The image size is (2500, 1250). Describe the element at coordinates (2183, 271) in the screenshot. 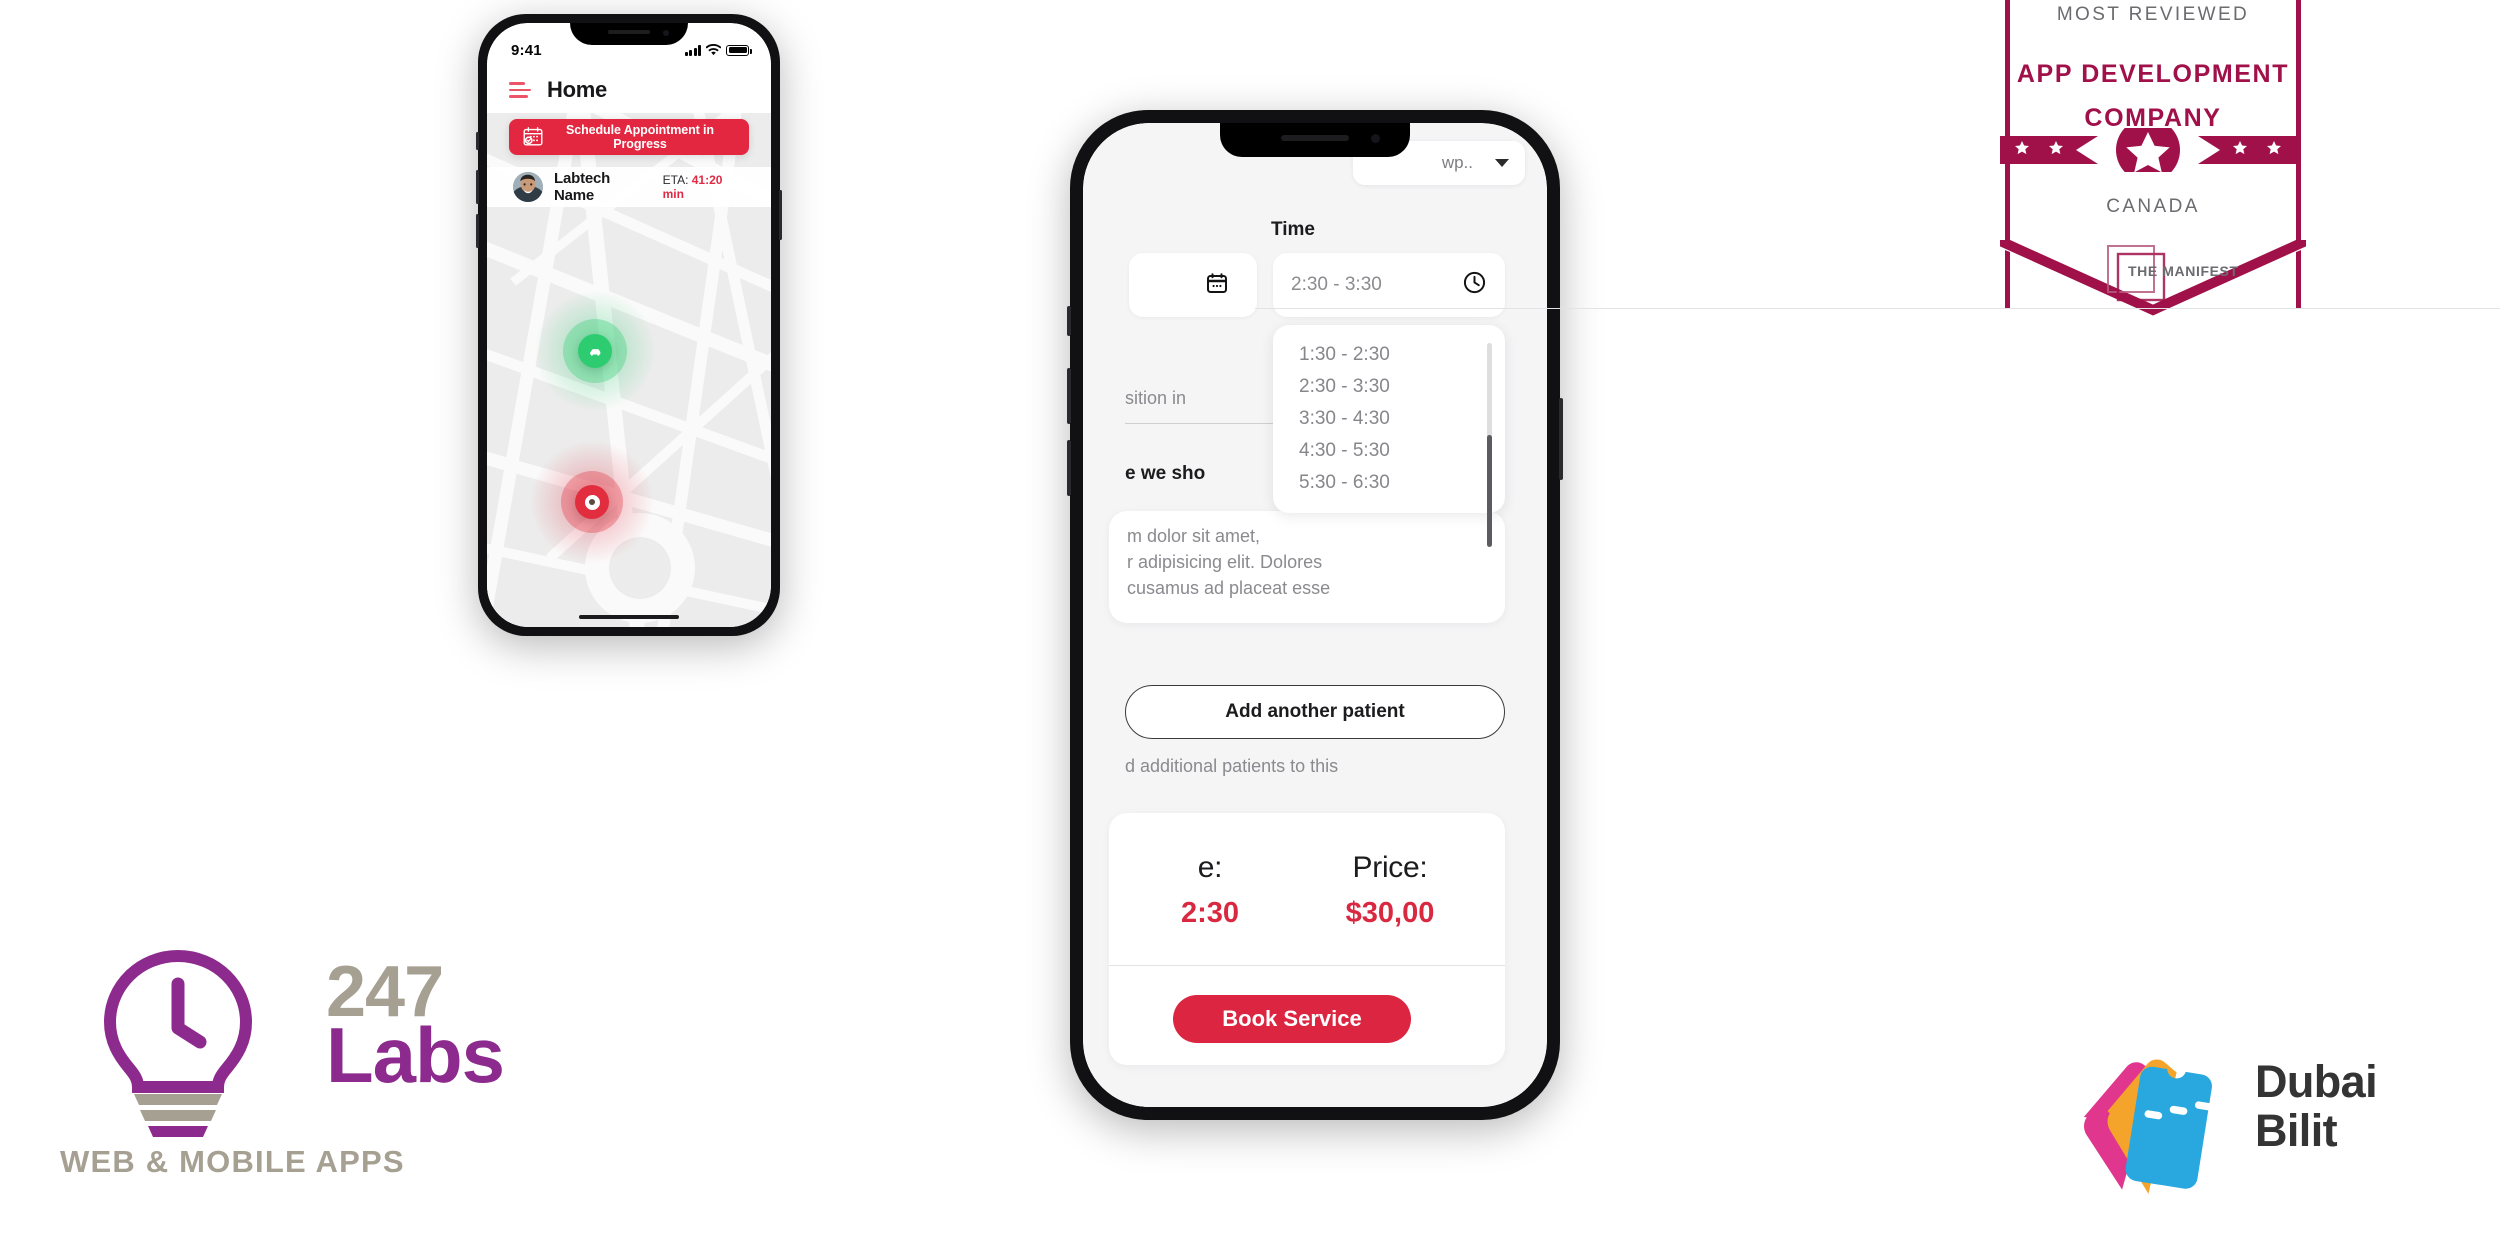

I see `manifest-logo-text: THE MANIFEST` at that location.